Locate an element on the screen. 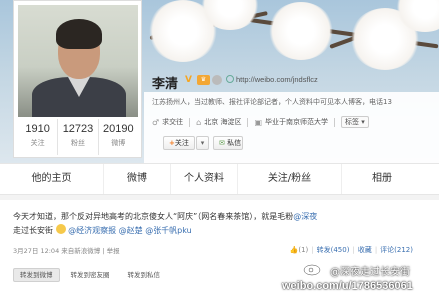 This screenshot has width=439, height=300. profile-url-link: http://weibo.com/jndsflcz is located at coordinates (272, 79).